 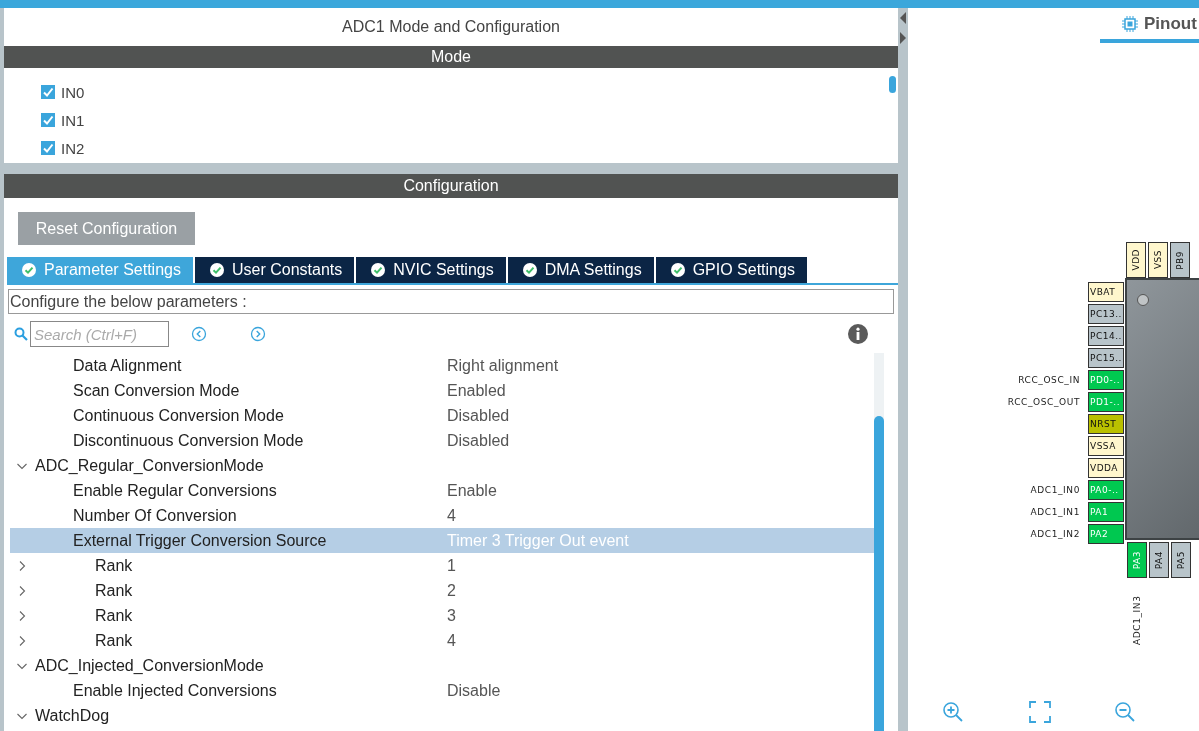 What do you see at coordinates (73, 120) in the screenshot?
I see `channel-label: IN1` at bounding box center [73, 120].